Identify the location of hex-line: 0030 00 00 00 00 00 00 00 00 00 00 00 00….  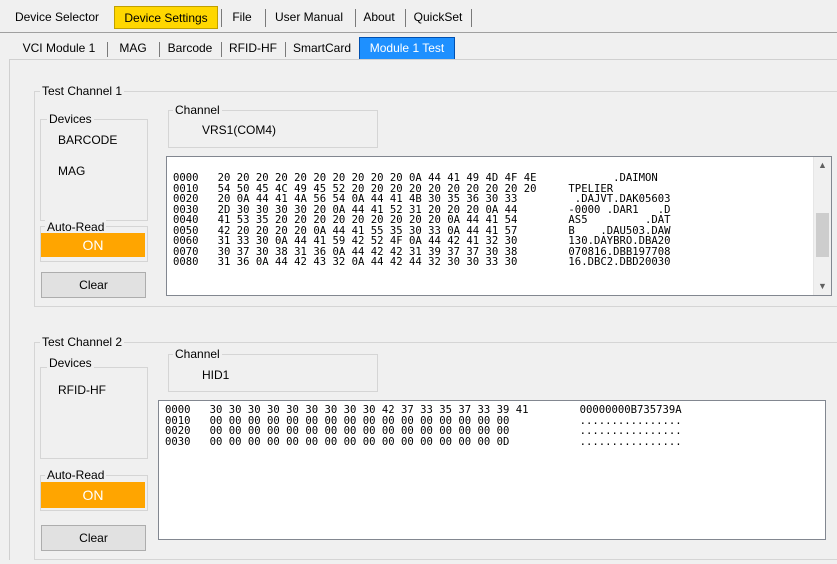
(423, 441).